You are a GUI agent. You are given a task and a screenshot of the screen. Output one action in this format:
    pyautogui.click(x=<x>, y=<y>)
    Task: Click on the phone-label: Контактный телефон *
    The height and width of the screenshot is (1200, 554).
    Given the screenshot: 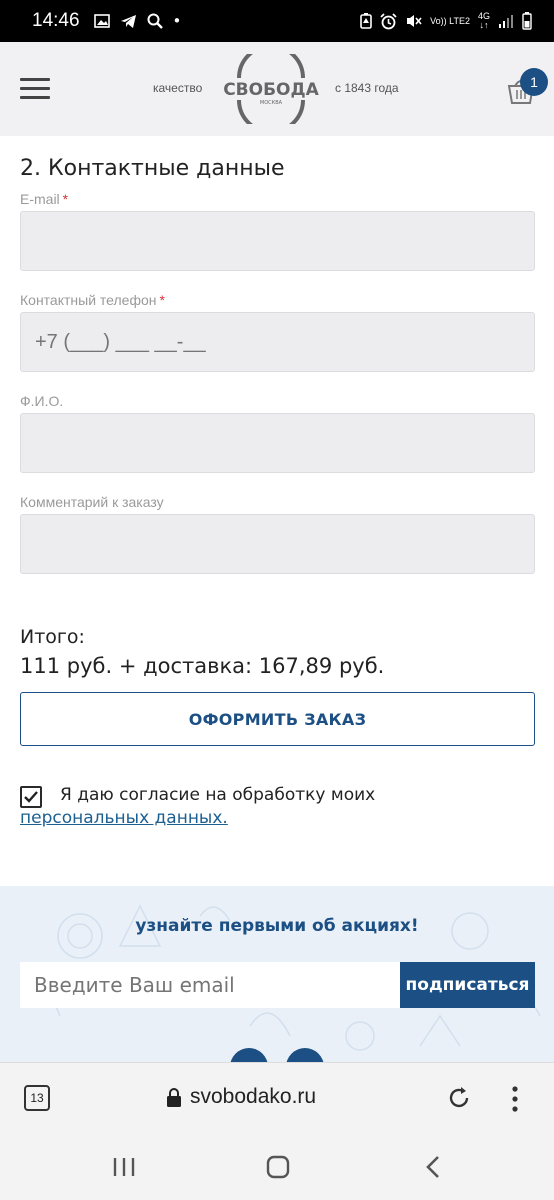 What is the action you would take?
    pyautogui.click(x=92, y=300)
    